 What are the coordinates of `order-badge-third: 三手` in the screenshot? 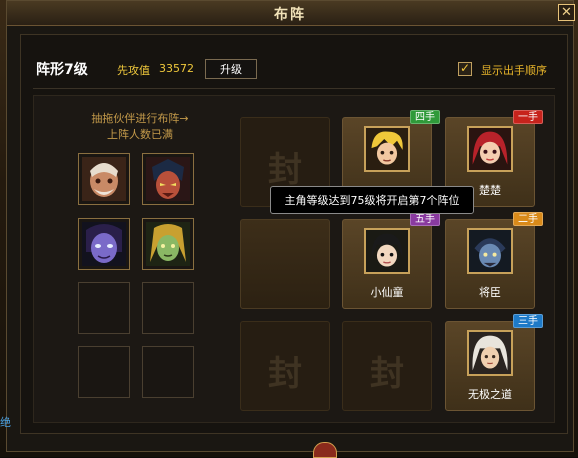 It's located at (528, 321).